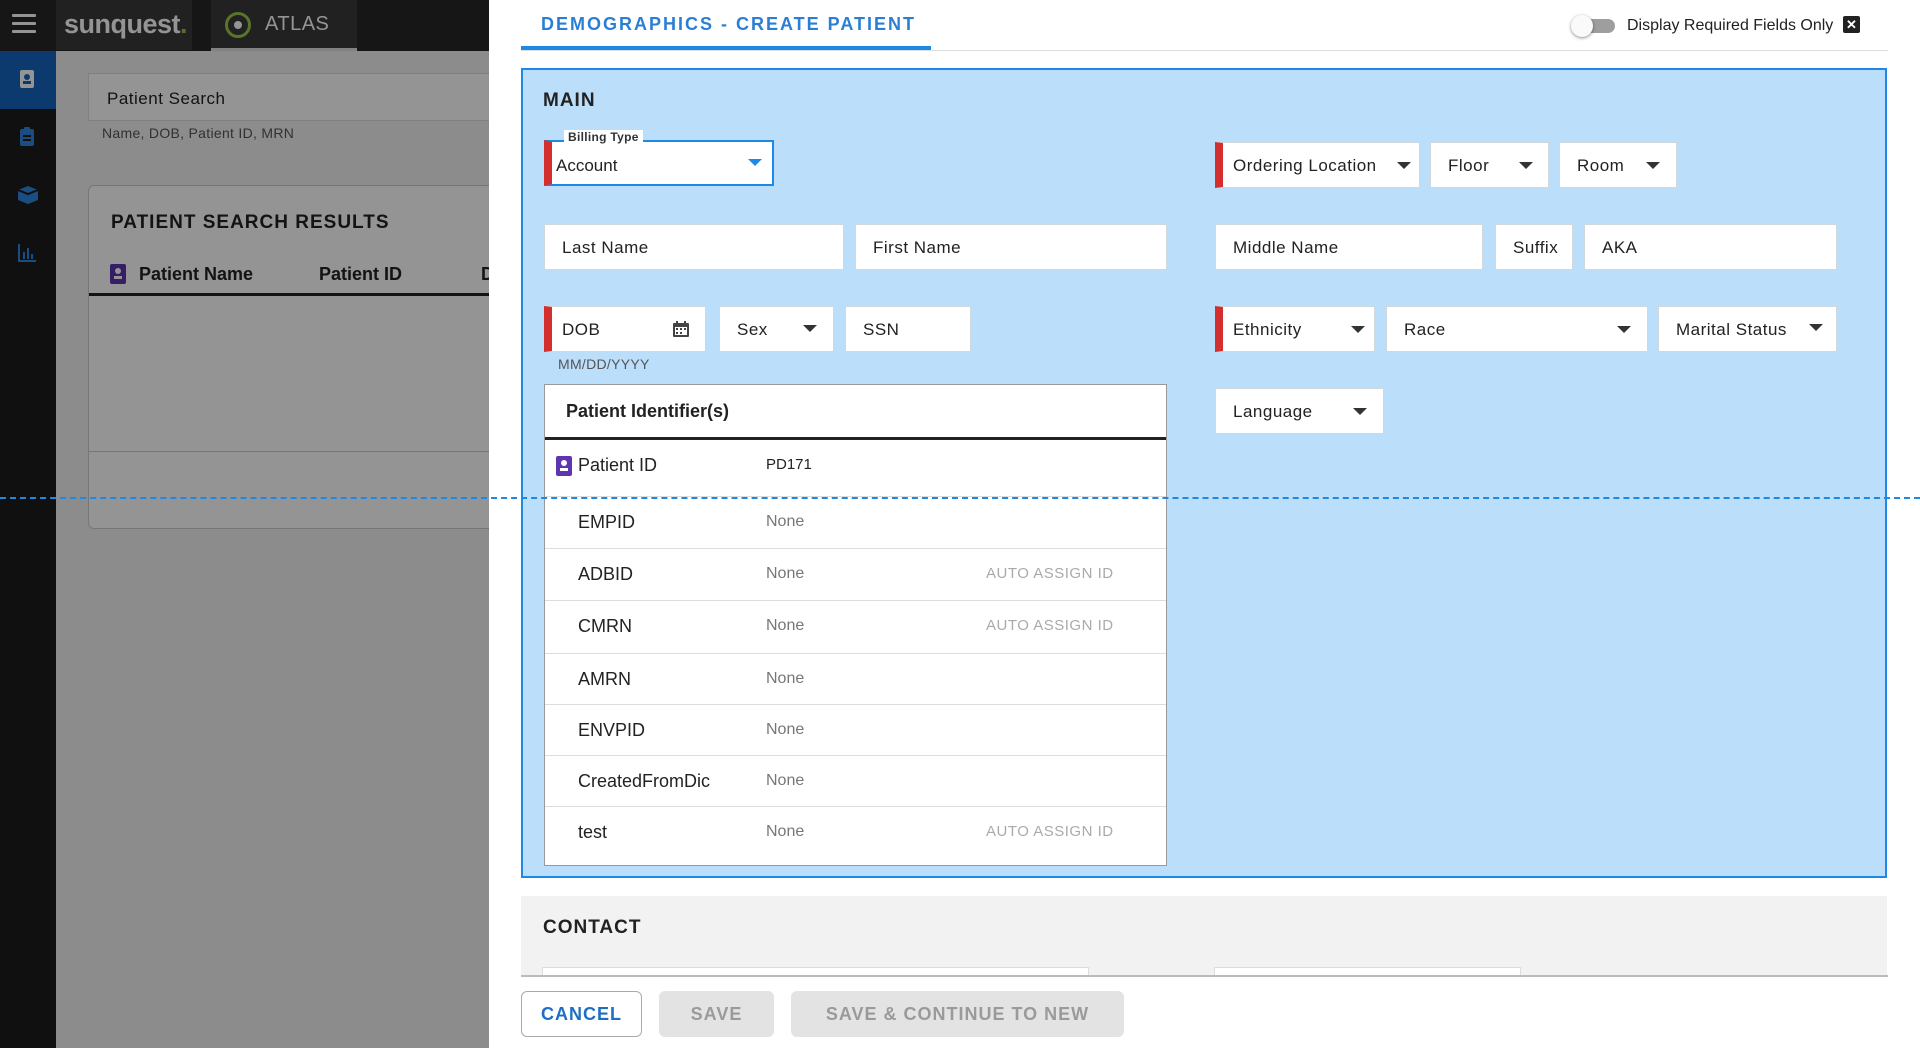 This screenshot has width=1920, height=1048. I want to click on identifiers-title: Patient Identifier(s), so click(648, 411).